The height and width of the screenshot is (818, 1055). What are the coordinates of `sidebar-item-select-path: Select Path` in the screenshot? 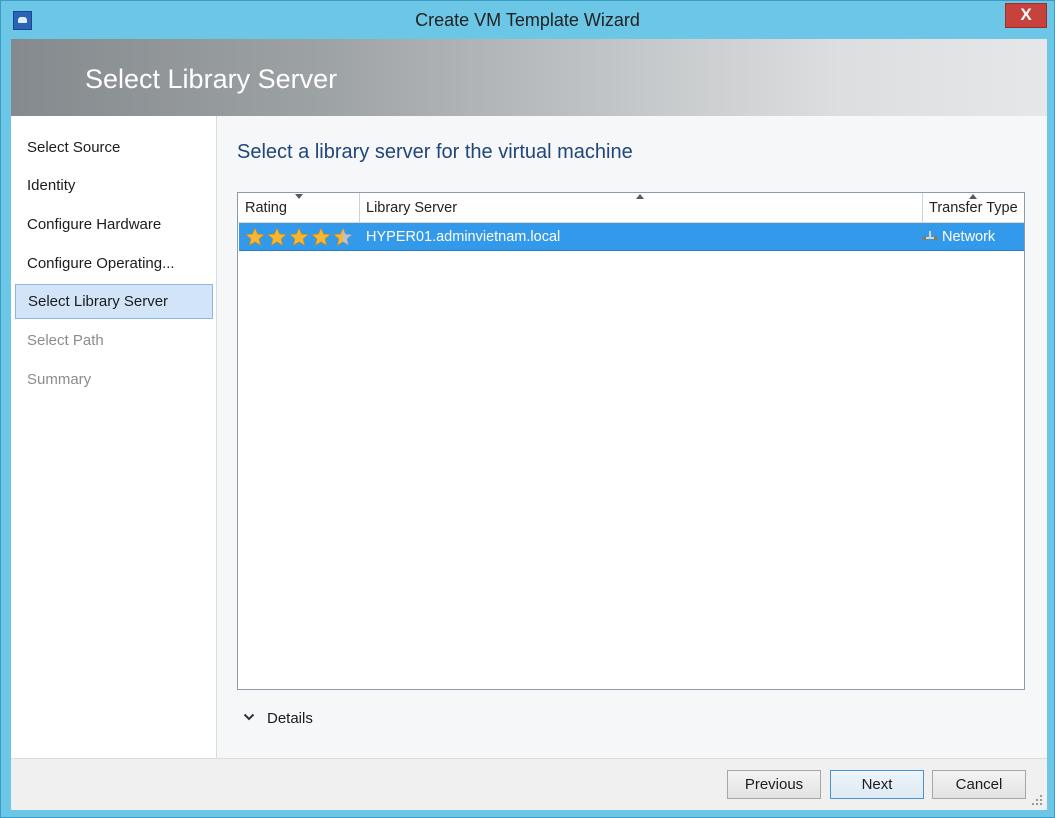 It's located at (65, 340).